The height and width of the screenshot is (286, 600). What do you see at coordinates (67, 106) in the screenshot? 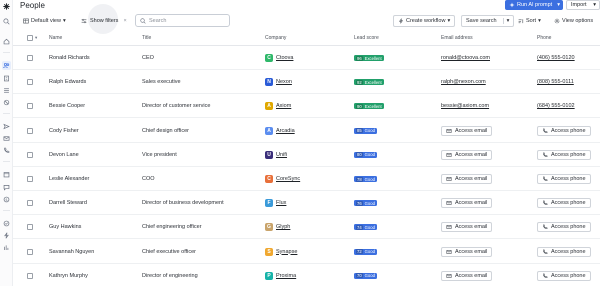
I see `person-name: Bessie Cooper` at bounding box center [67, 106].